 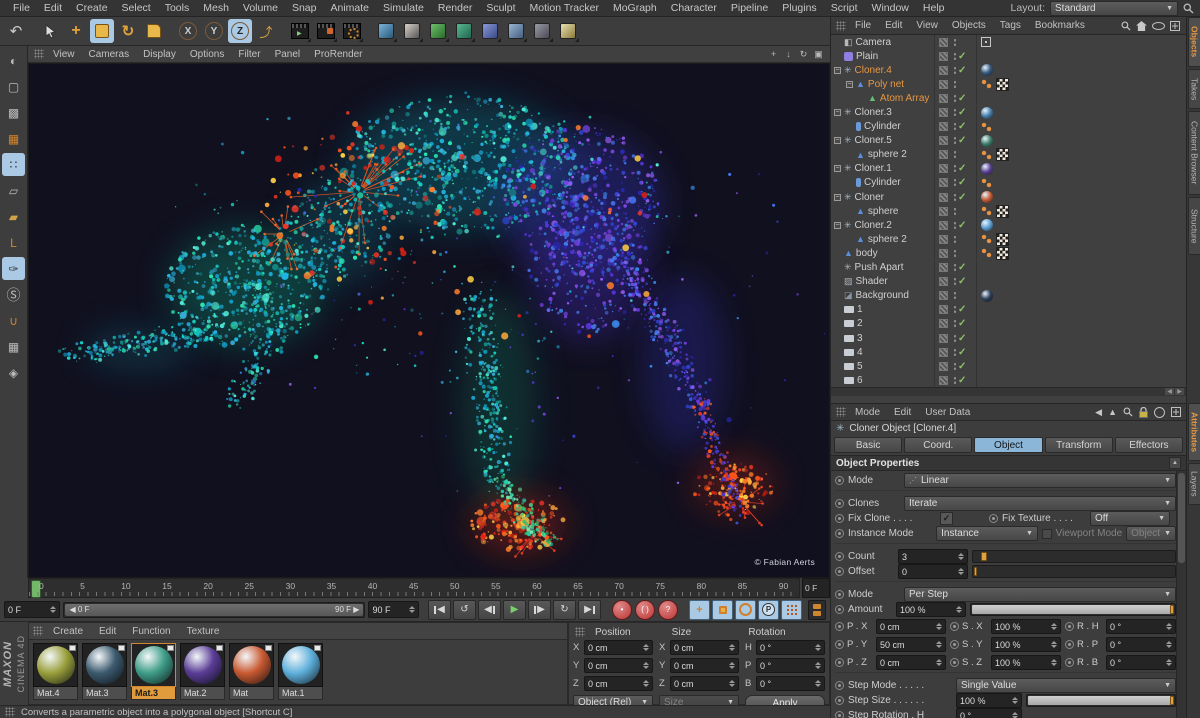 What do you see at coordinates (1008, 323) in the screenshot?
I see `tree-row: 2 ✓` at bounding box center [1008, 323].